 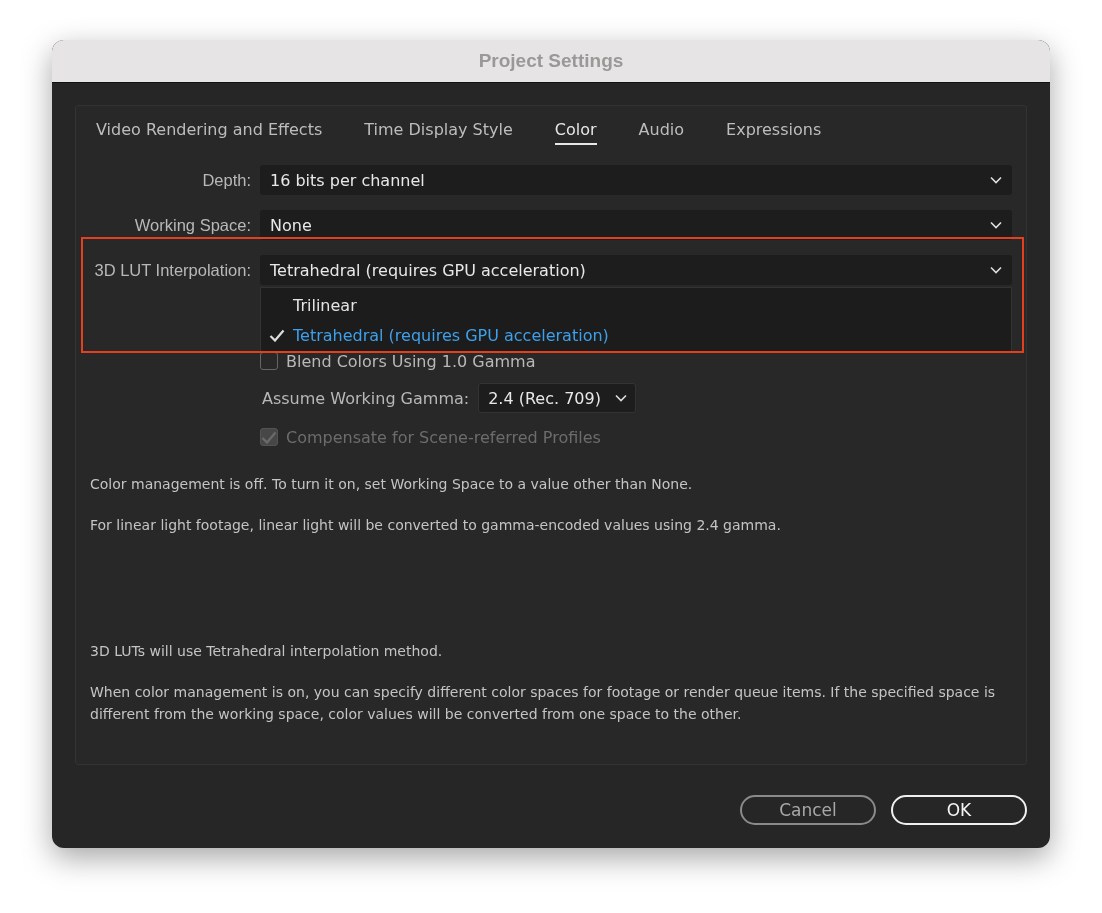 I want to click on ok-button: OK, so click(x=959, y=810).